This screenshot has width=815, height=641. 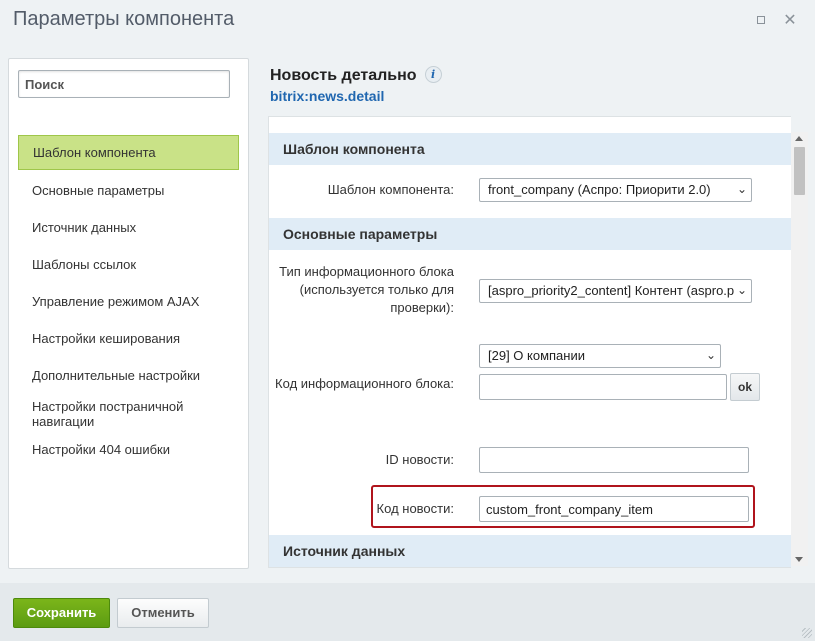 What do you see at coordinates (128, 417) in the screenshot?
I see `sidebar-item-pagination: Настройки постраничной навигации` at bounding box center [128, 417].